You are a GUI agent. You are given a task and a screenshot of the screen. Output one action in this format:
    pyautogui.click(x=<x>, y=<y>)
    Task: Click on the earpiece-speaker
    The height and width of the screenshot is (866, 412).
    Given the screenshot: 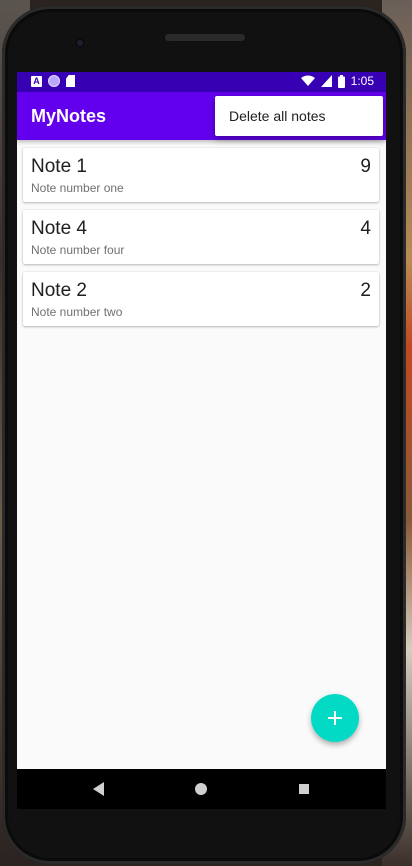 What is the action you would take?
    pyautogui.click(x=205, y=37)
    